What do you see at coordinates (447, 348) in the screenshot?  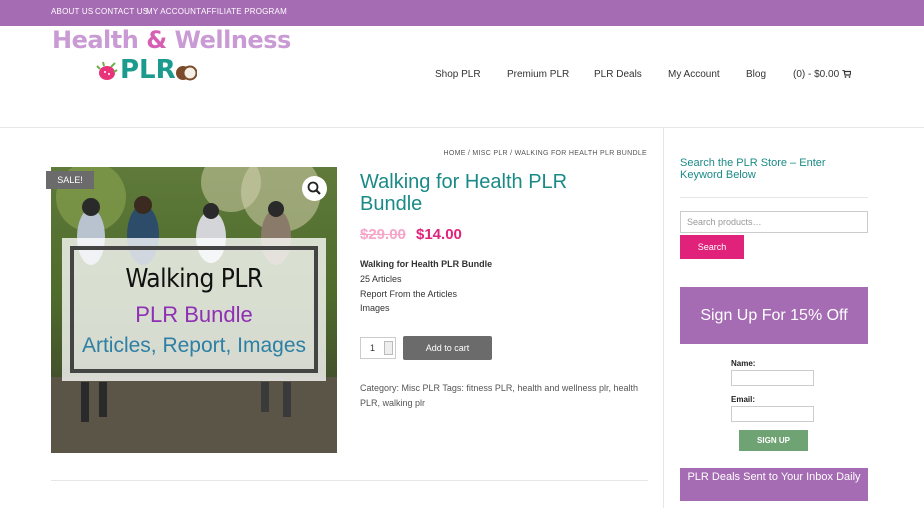 I see `add-to-cart-button: Add to cart` at bounding box center [447, 348].